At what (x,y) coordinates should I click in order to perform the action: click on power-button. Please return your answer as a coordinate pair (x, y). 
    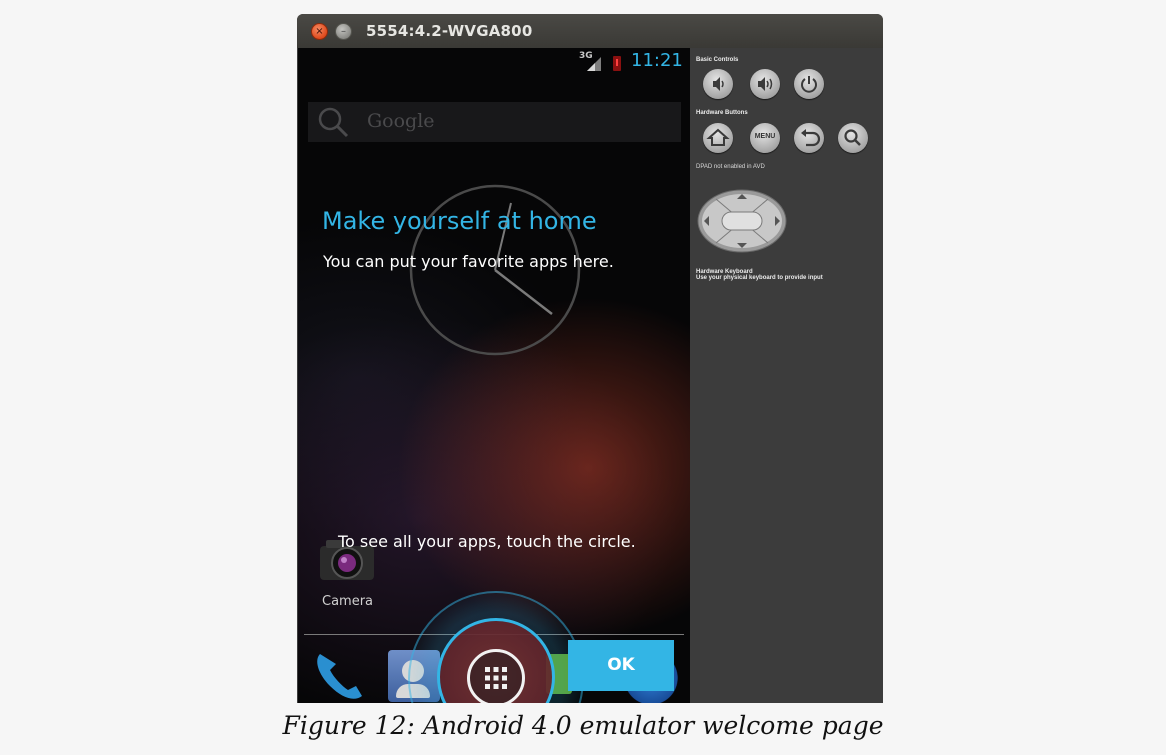
    Looking at the image, I should click on (809, 84).